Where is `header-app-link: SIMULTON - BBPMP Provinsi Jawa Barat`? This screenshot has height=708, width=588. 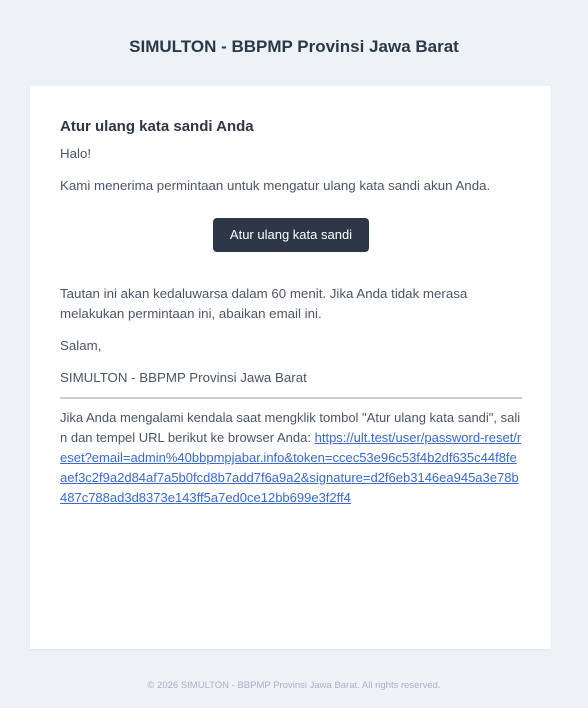
header-app-link: SIMULTON - BBPMP Provinsi Jawa Barat is located at coordinates (294, 47).